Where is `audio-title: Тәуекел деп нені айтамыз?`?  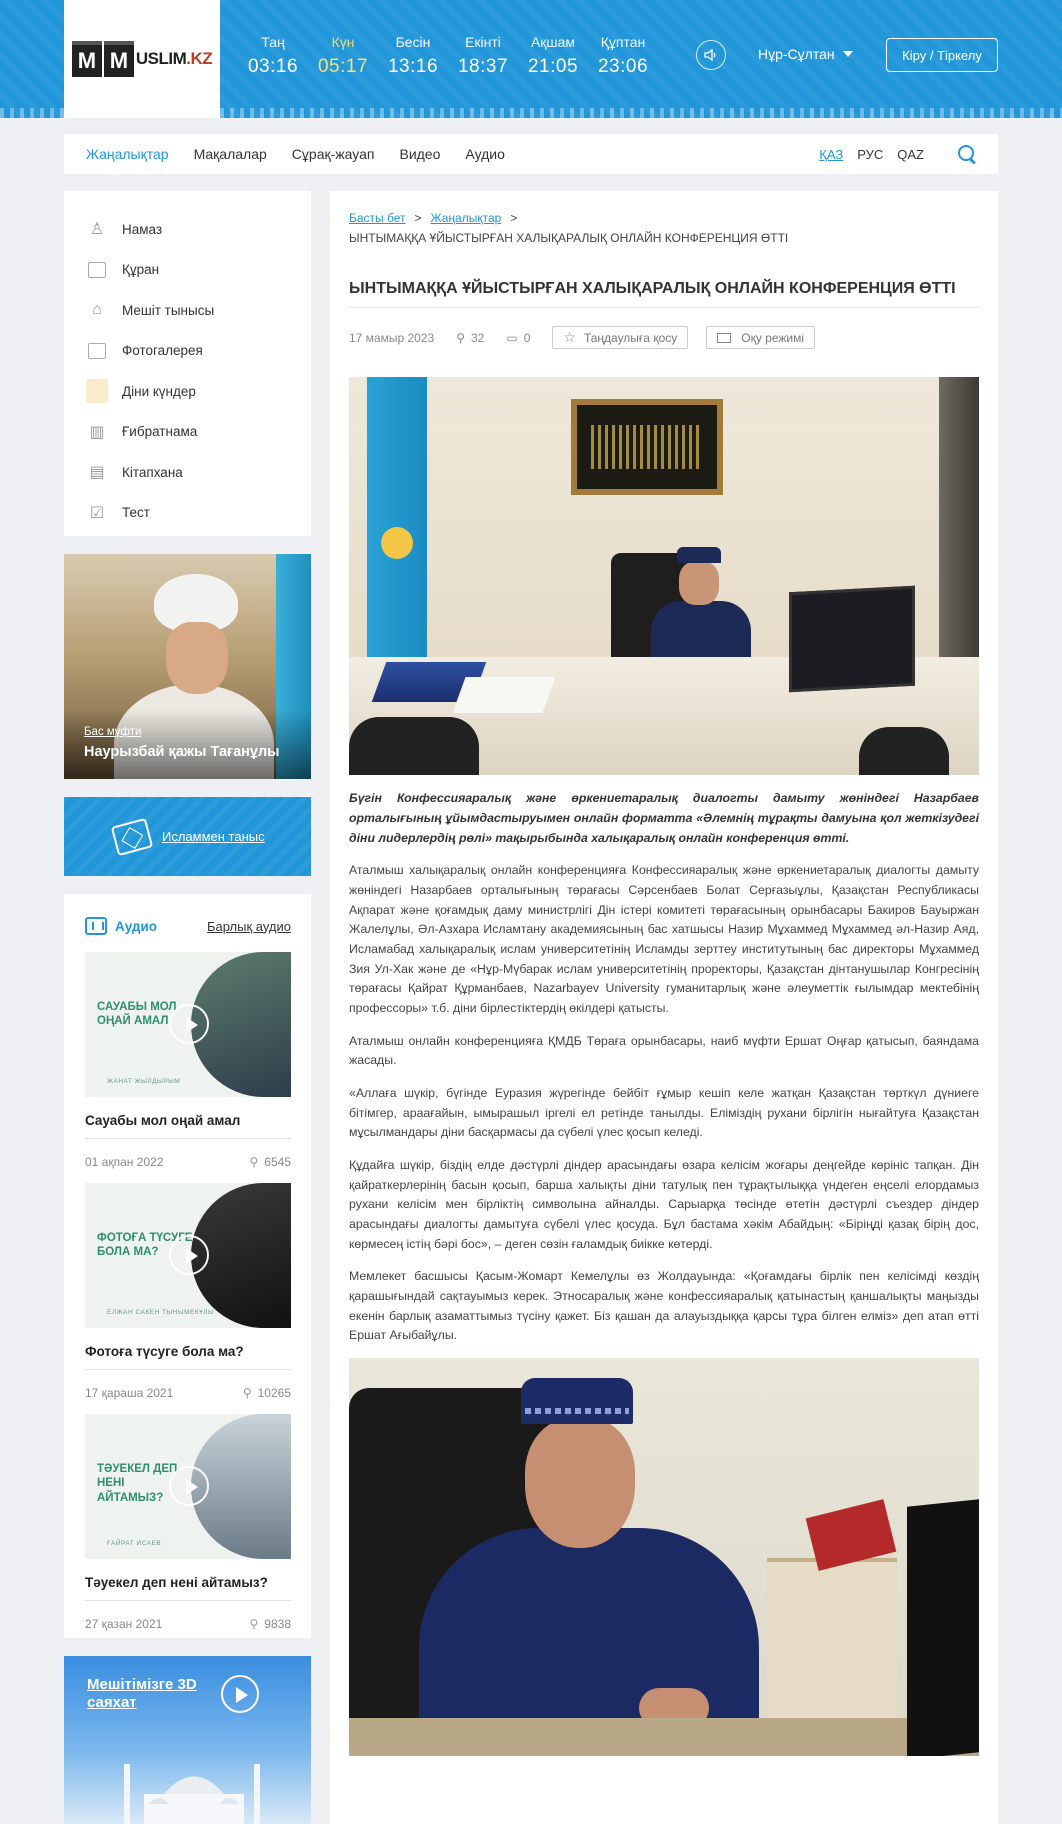
audio-title: Тәуекел деп нені айтамыз? is located at coordinates (188, 1588).